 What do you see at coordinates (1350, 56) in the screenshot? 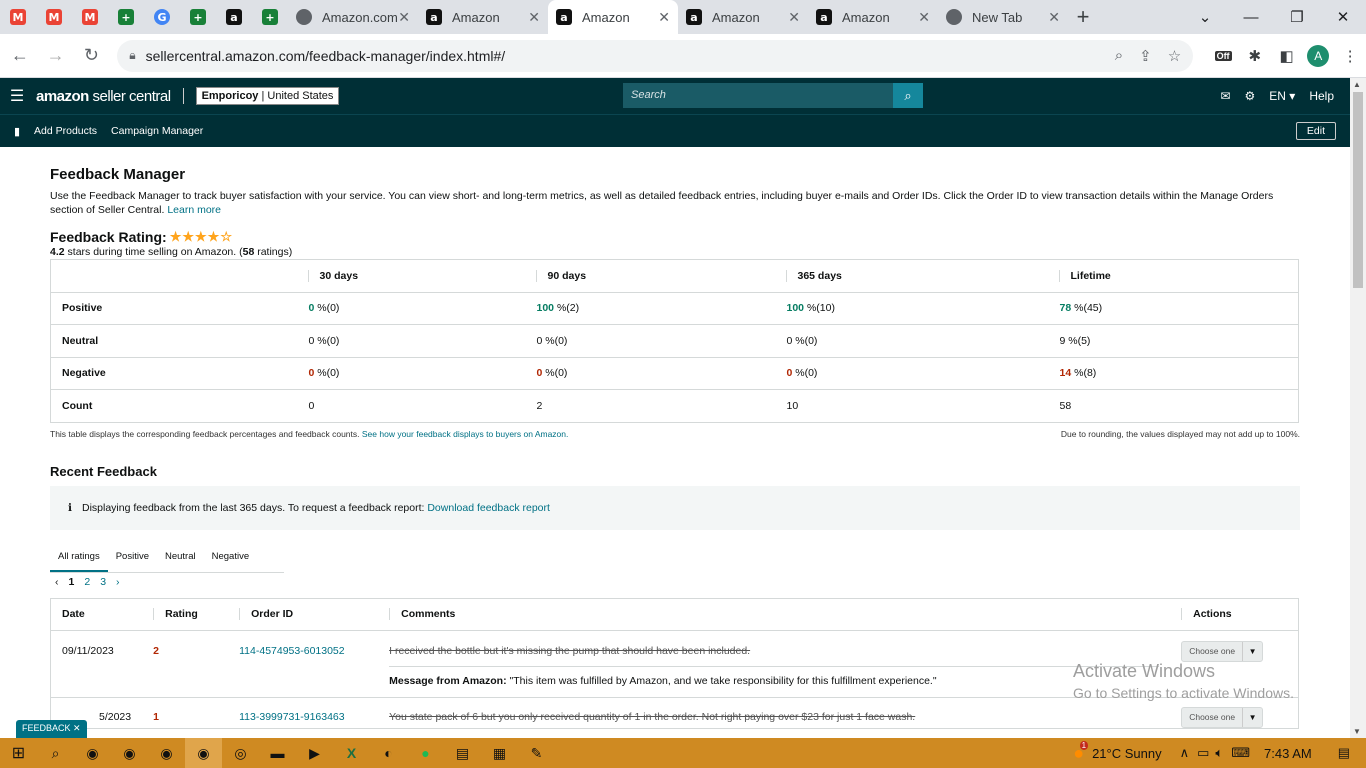
I see `browser-menu-icon: ⋮` at bounding box center [1350, 56].